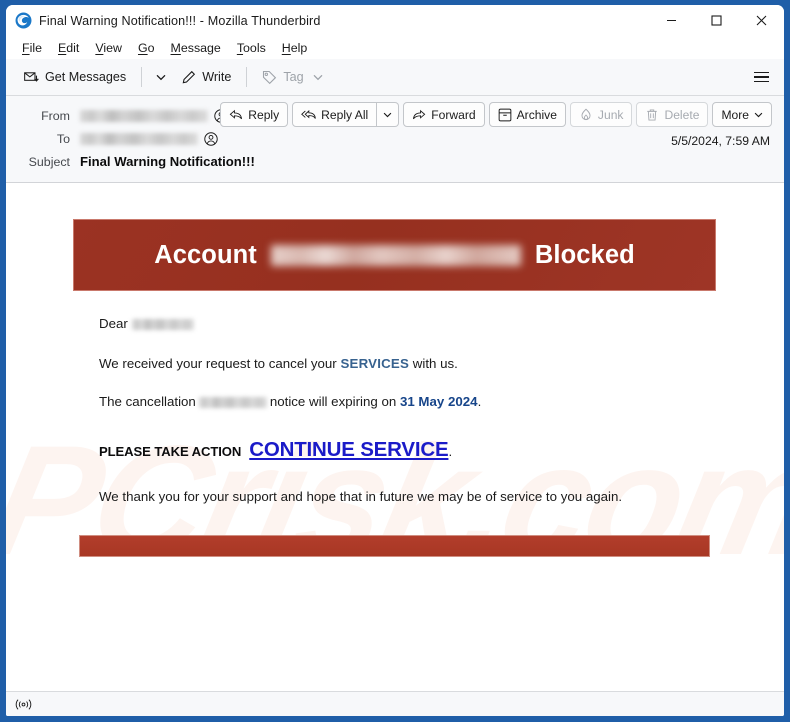 The image size is (790, 722). I want to click on subject-row: Subject Final Warning Notification!!!, so click(395, 161).